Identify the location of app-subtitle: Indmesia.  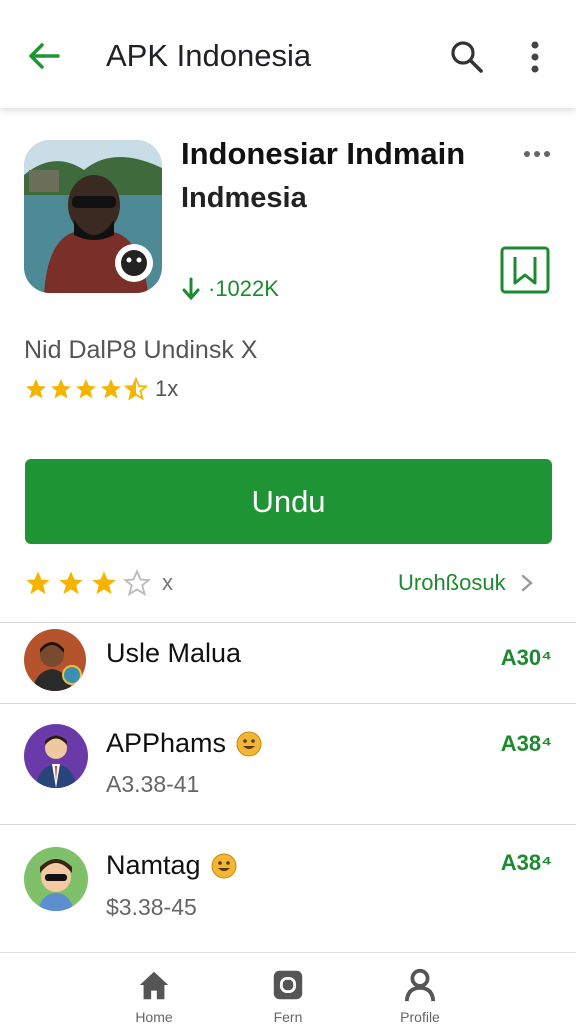
(244, 198).